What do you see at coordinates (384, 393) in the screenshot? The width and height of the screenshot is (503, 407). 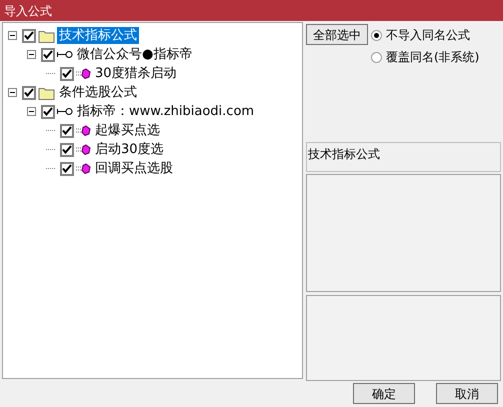 I see `dialog-button: 确定` at bounding box center [384, 393].